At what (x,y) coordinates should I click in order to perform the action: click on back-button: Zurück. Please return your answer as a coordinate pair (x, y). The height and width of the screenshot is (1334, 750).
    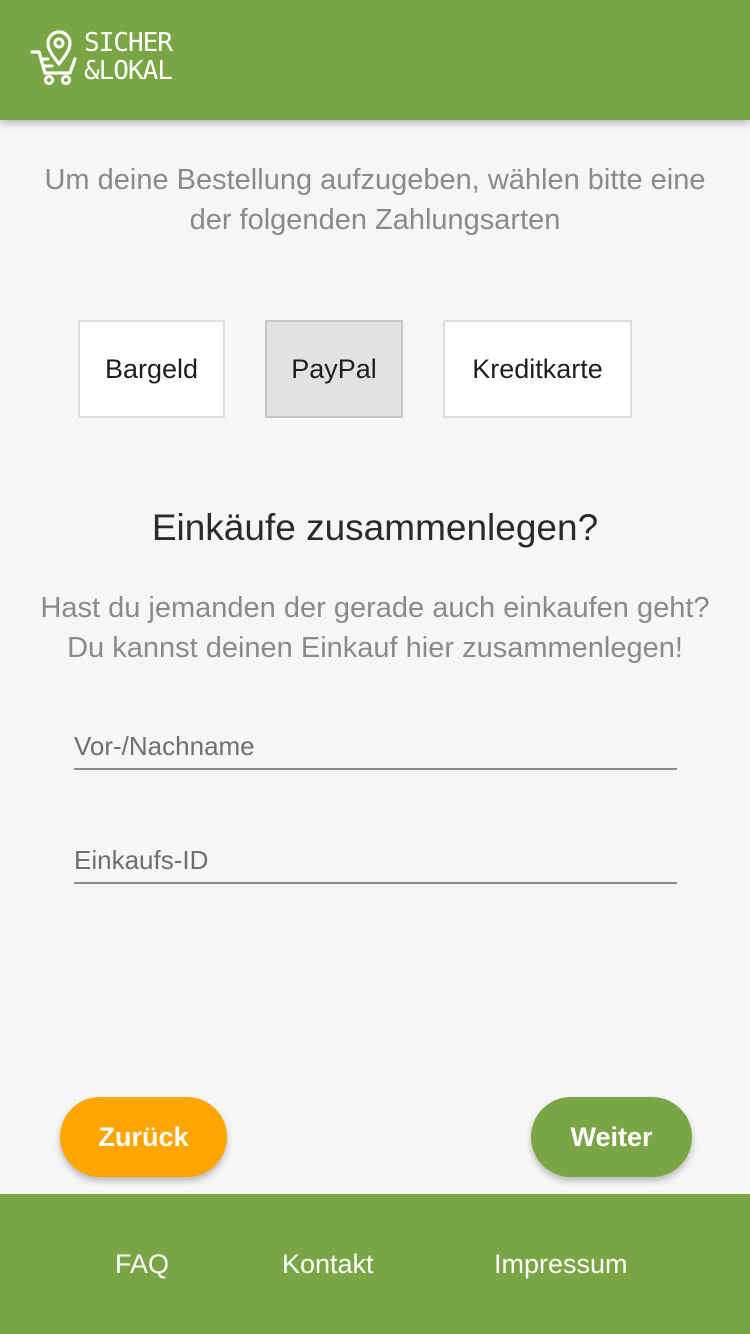
    Looking at the image, I should click on (143, 1137).